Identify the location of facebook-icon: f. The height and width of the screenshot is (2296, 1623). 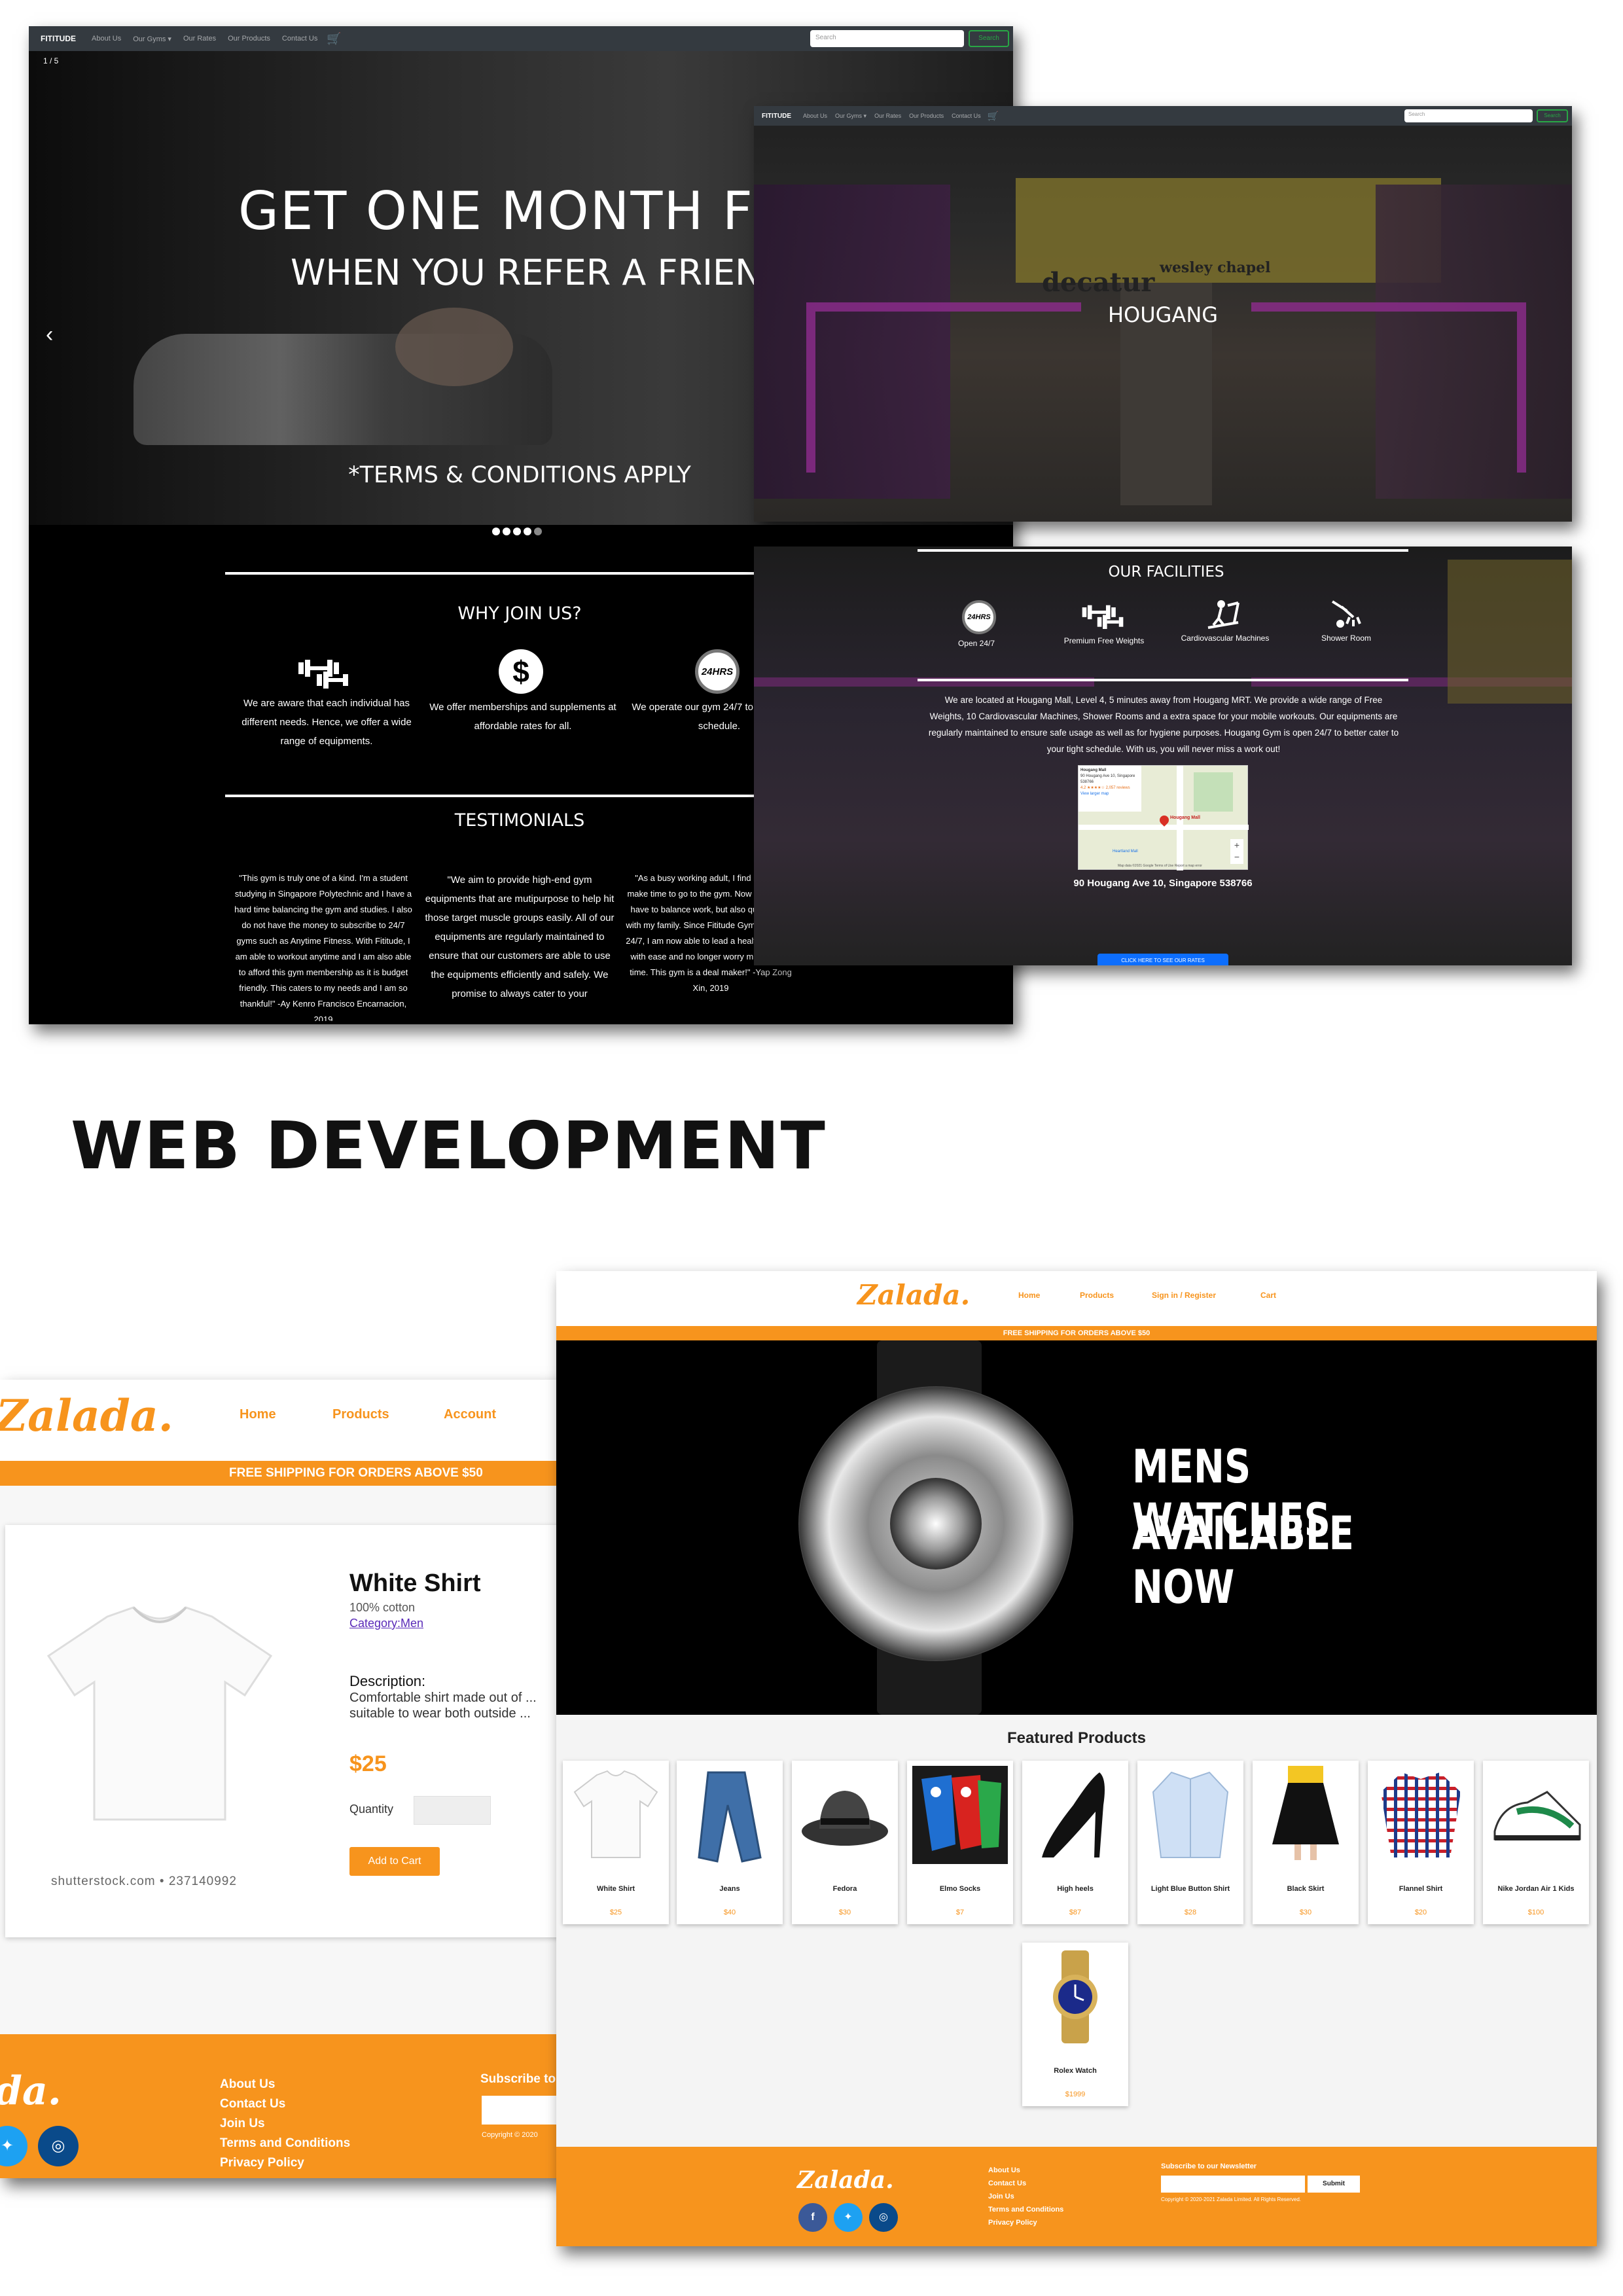
(813, 2217).